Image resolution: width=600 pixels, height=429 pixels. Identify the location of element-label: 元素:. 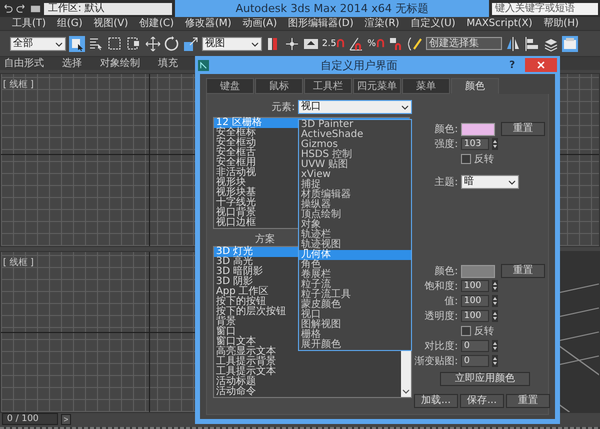
(283, 107).